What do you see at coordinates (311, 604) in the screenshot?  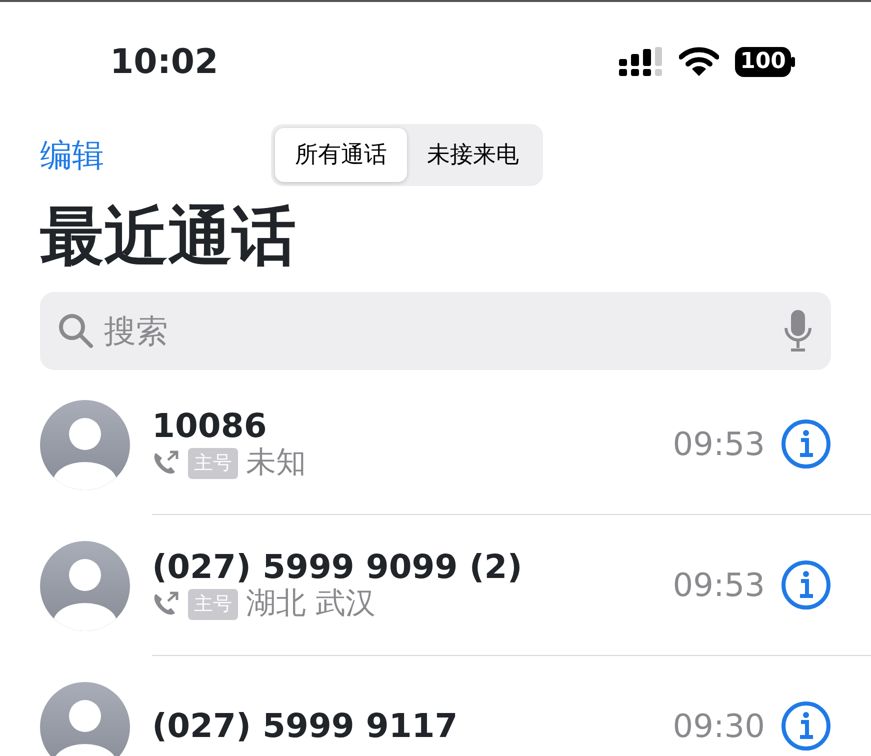 I see `caller-location: 湖北 武汉` at bounding box center [311, 604].